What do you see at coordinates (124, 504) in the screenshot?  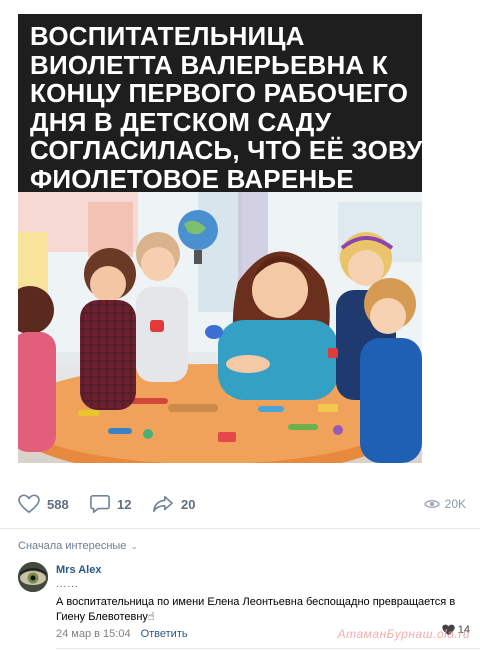 I see `comment-count: 12` at bounding box center [124, 504].